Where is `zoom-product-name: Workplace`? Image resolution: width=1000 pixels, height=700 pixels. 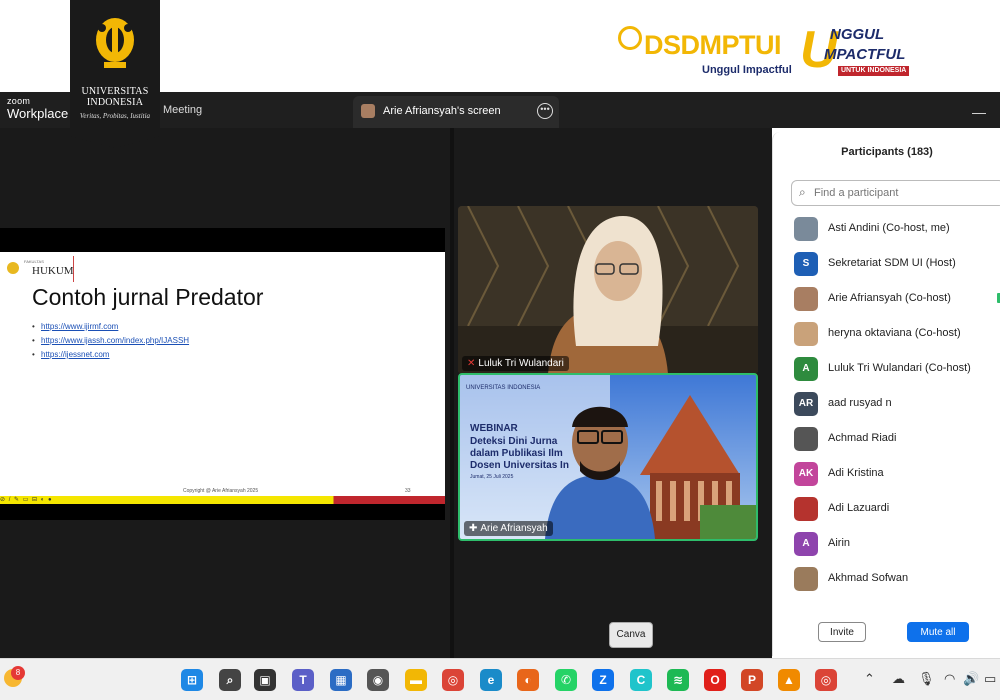
zoom-product-name: Workplace is located at coordinates (38, 113).